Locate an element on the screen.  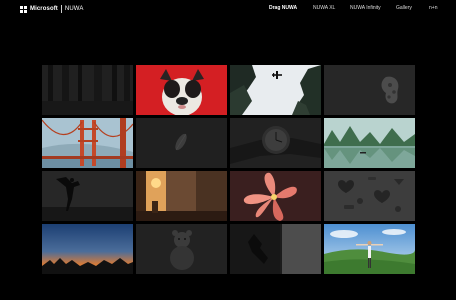
gallery-tile-window-hand is located at coordinates (275, 249).